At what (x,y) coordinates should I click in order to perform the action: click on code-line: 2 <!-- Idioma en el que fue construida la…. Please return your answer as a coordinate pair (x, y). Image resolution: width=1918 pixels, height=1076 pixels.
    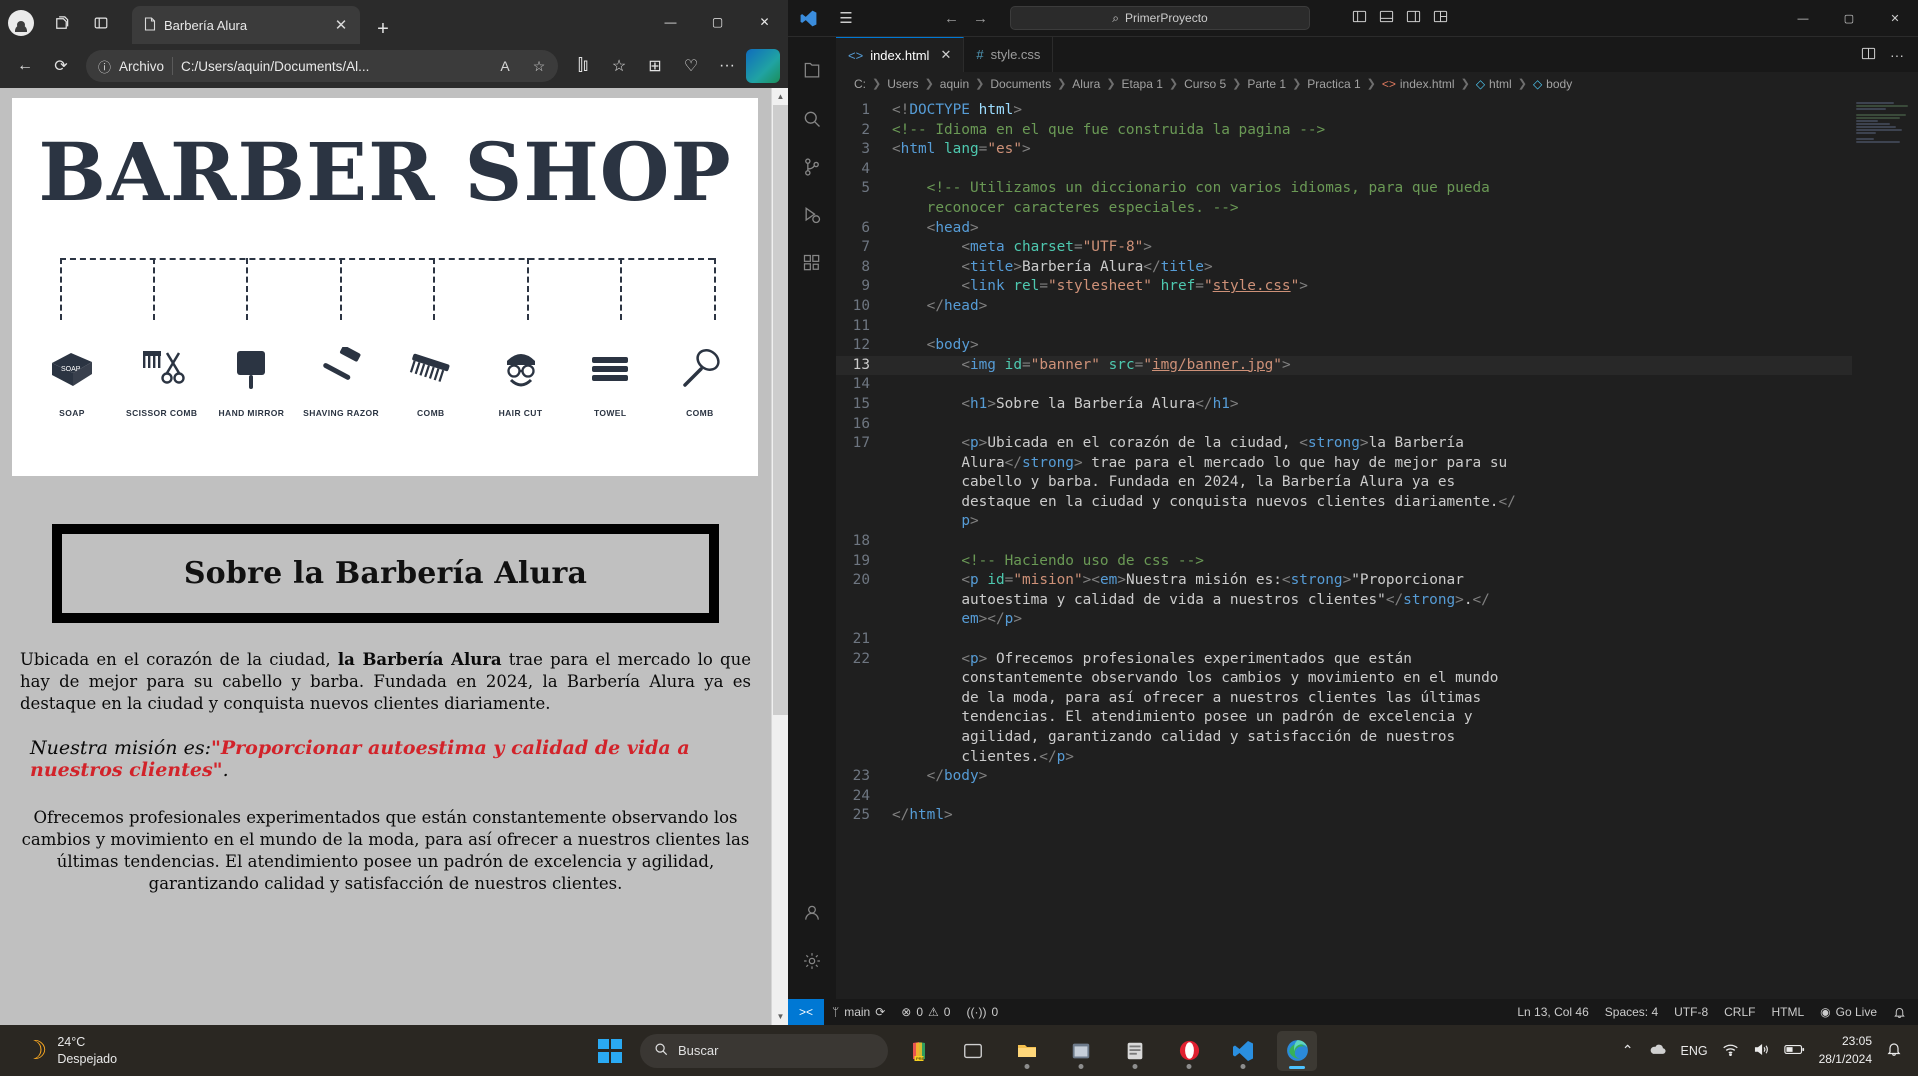
    Looking at the image, I should click on (1344, 131).